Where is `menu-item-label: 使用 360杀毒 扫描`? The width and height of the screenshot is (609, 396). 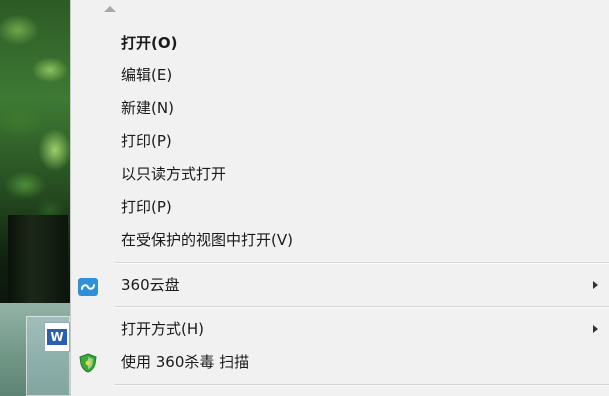
menu-item-label: 使用 360杀毒 扫描 is located at coordinates (185, 362).